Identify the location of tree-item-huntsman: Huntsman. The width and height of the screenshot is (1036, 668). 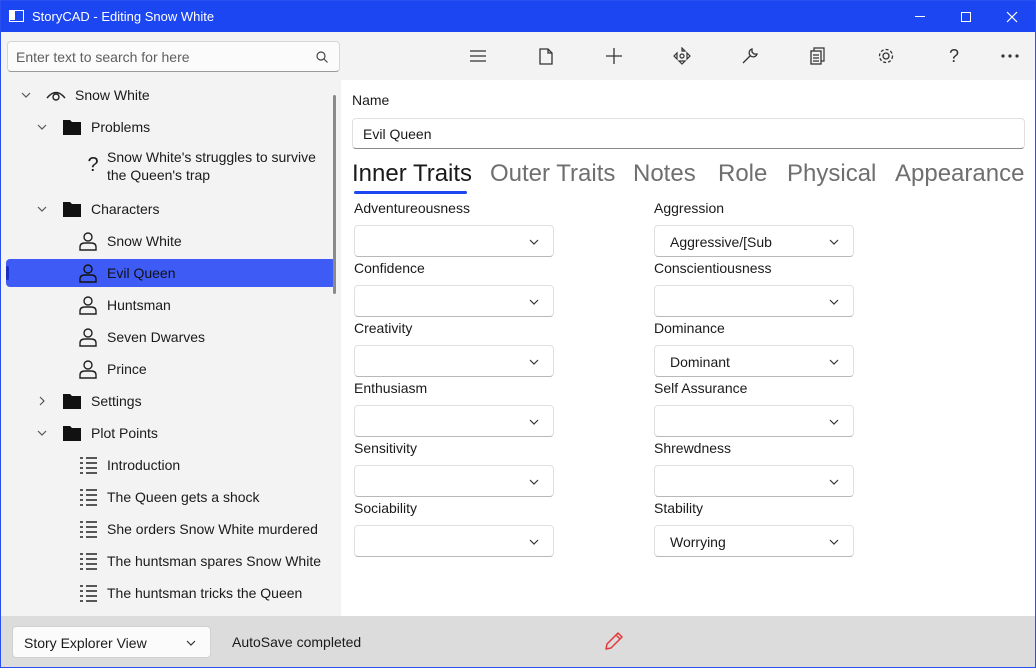
(171, 305).